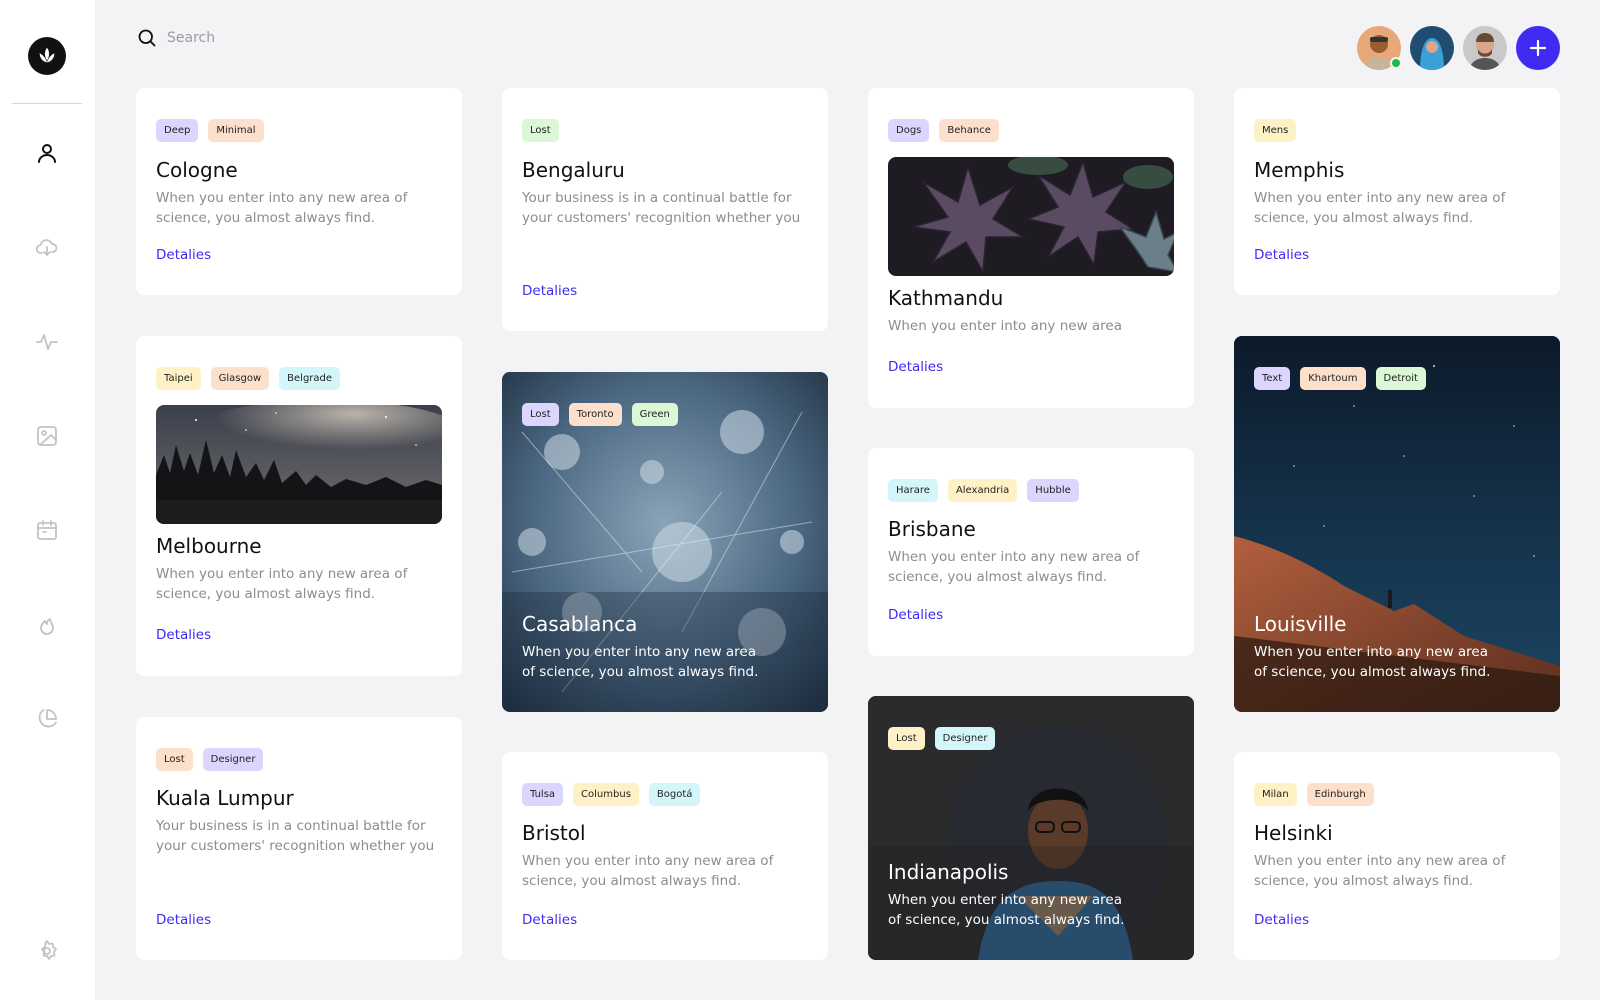  Describe the element at coordinates (147, 38) in the screenshot. I see `search-icon` at that location.